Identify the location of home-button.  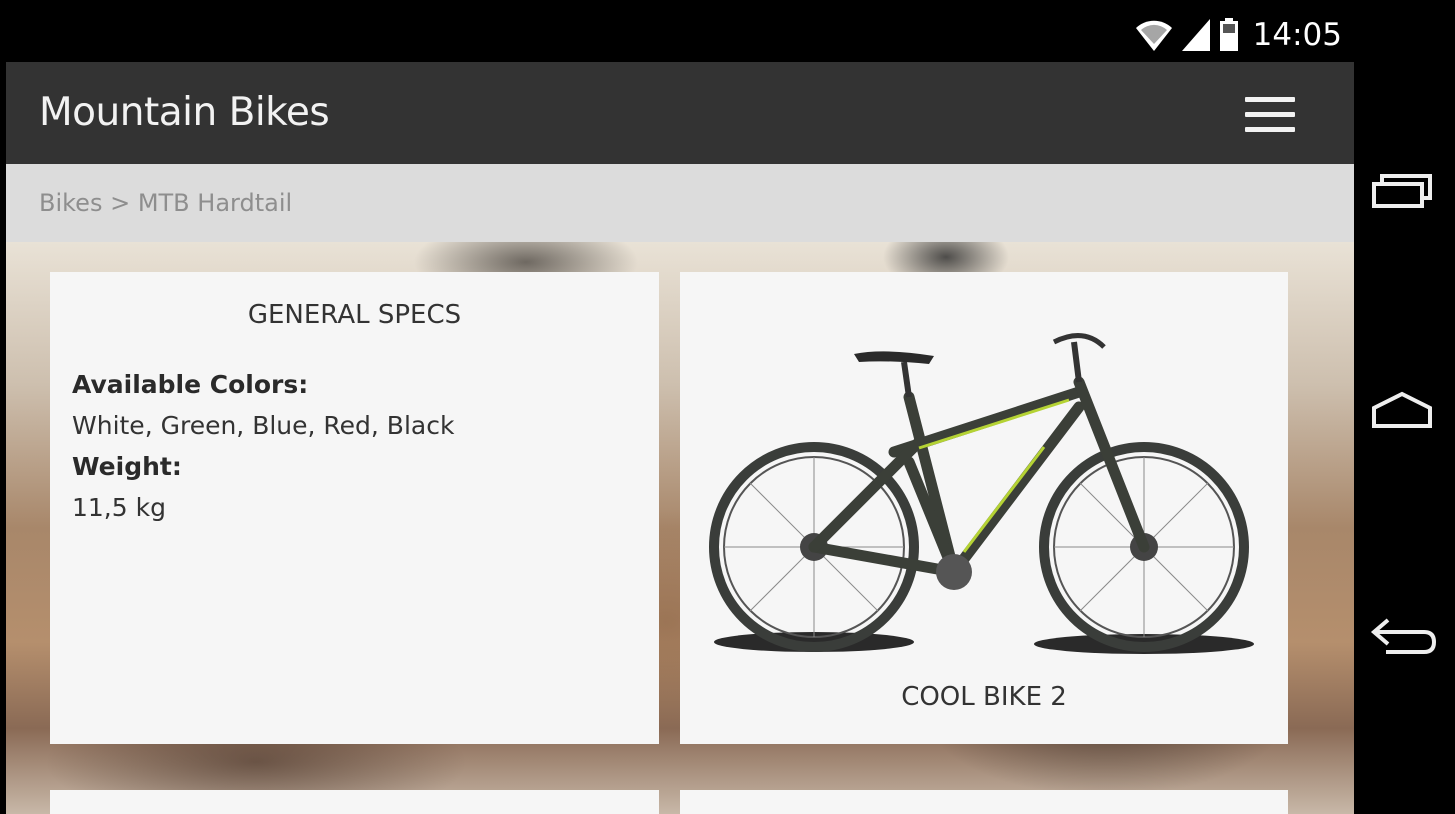
(1404, 412).